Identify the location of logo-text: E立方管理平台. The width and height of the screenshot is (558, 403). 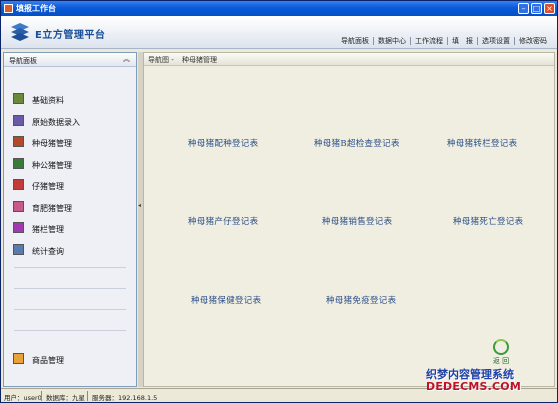
(70, 35).